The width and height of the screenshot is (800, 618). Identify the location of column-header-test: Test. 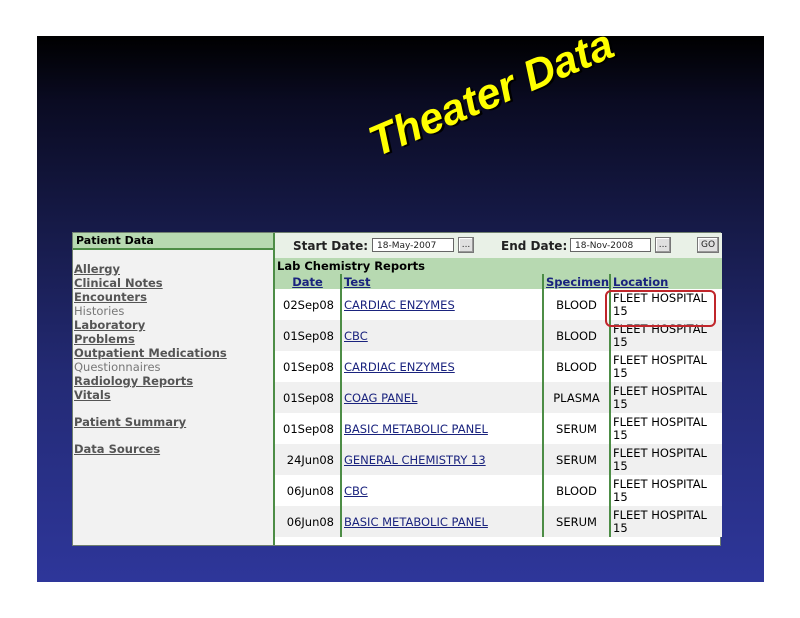
(441, 281).